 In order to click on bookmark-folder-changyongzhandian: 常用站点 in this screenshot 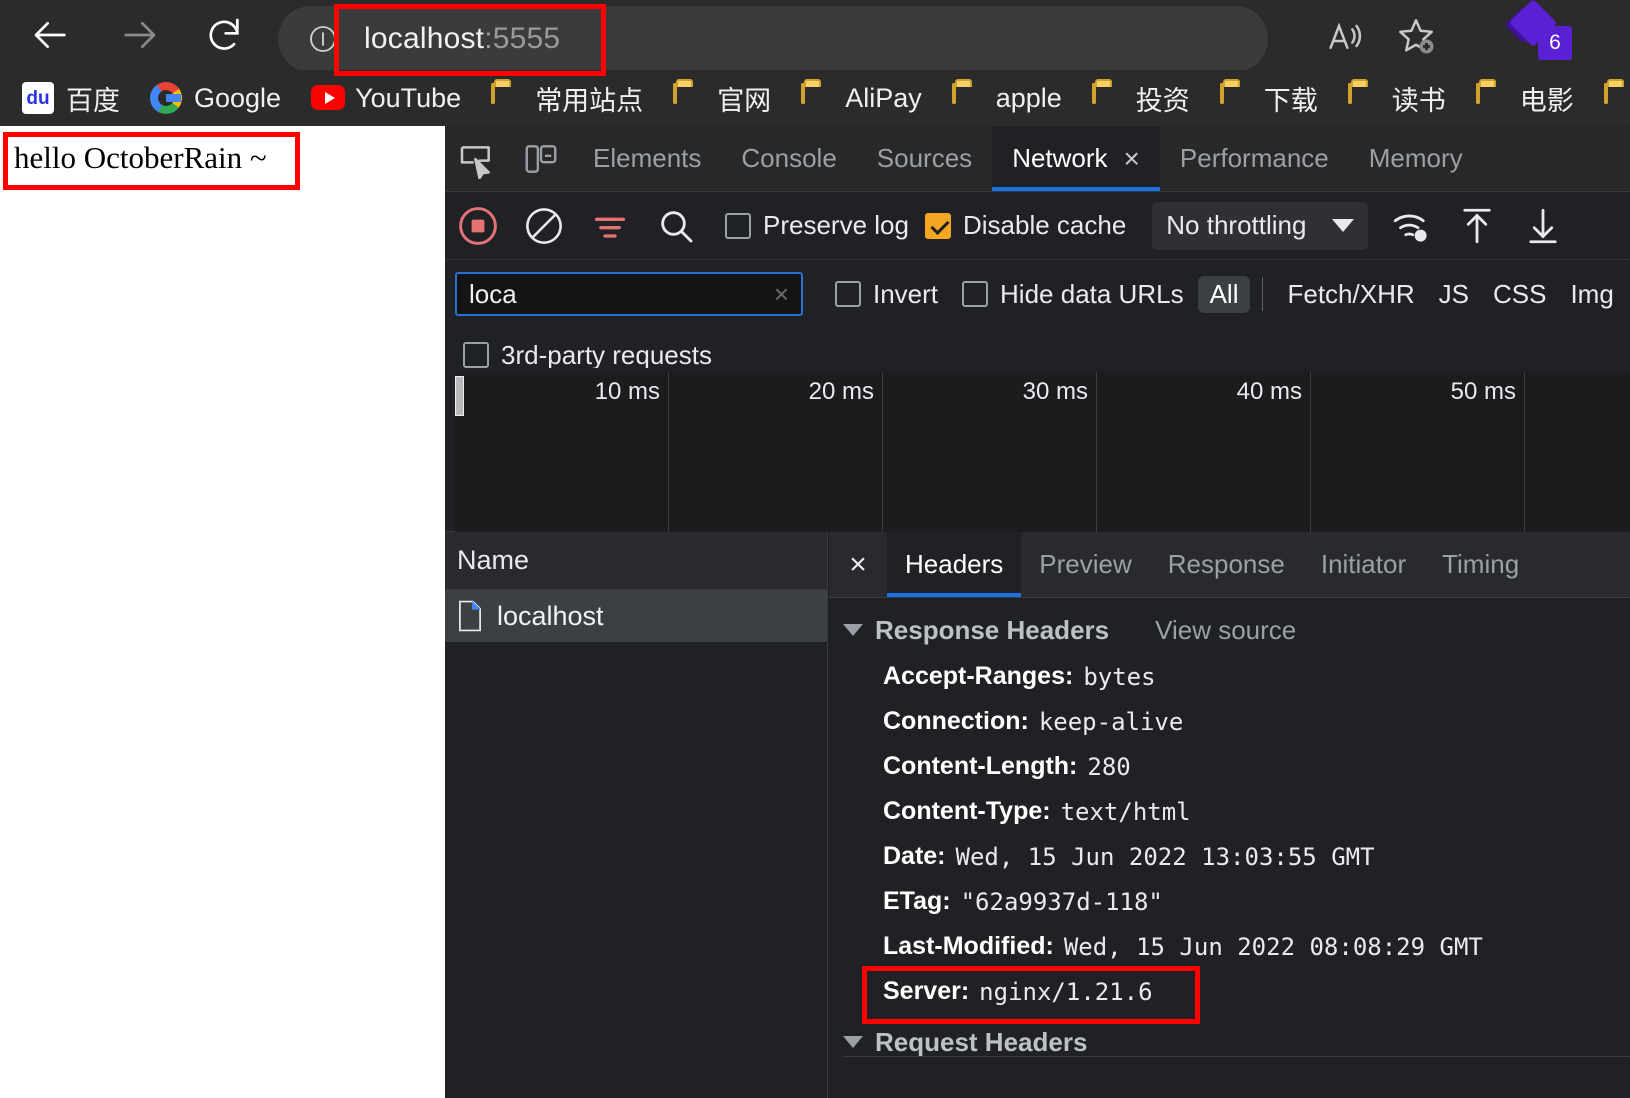, I will do `click(567, 98)`.